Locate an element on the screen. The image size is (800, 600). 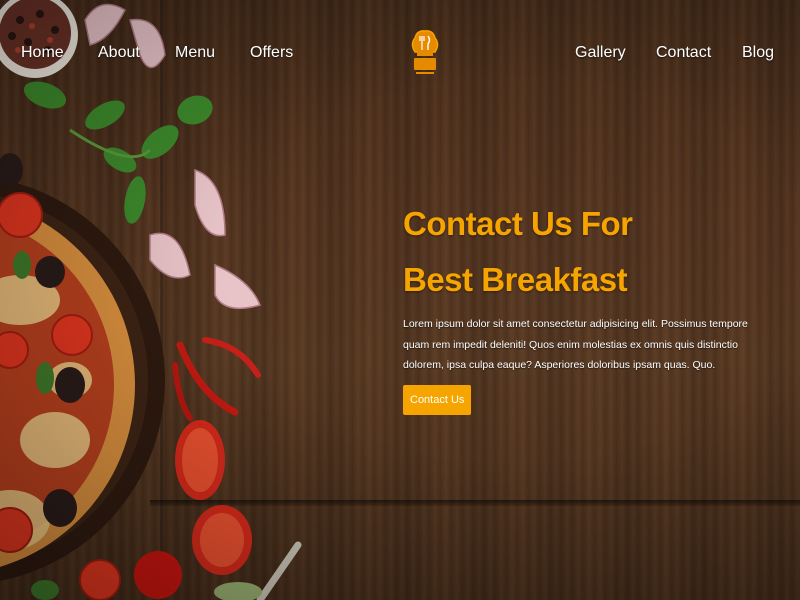
nav-item-about: About is located at coordinates (119, 53).